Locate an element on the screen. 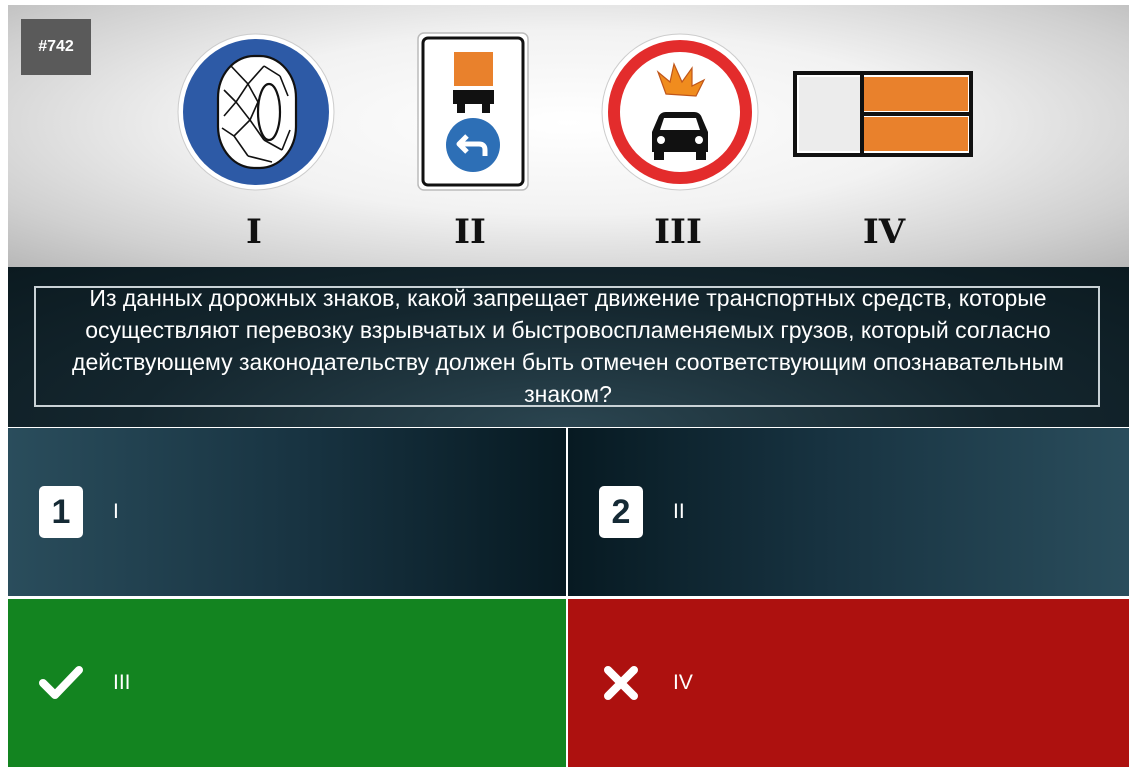  cross-icon is located at coordinates (621, 683).